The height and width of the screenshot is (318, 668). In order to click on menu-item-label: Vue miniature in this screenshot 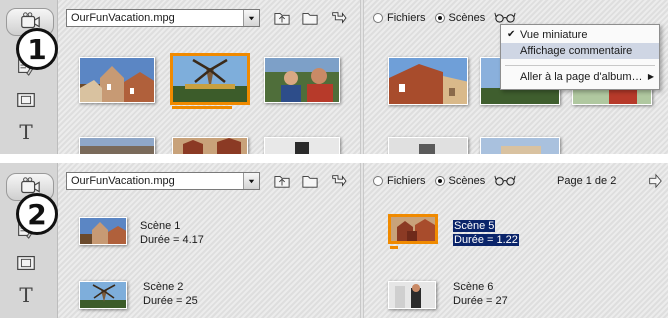, I will do `click(554, 35)`.